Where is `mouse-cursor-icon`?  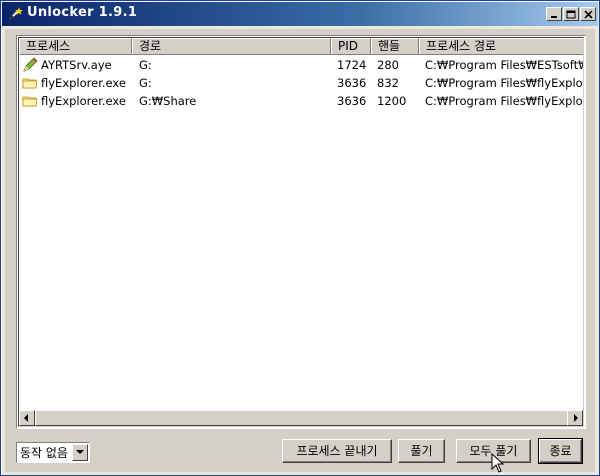
mouse-cursor-icon is located at coordinates (498, 463).